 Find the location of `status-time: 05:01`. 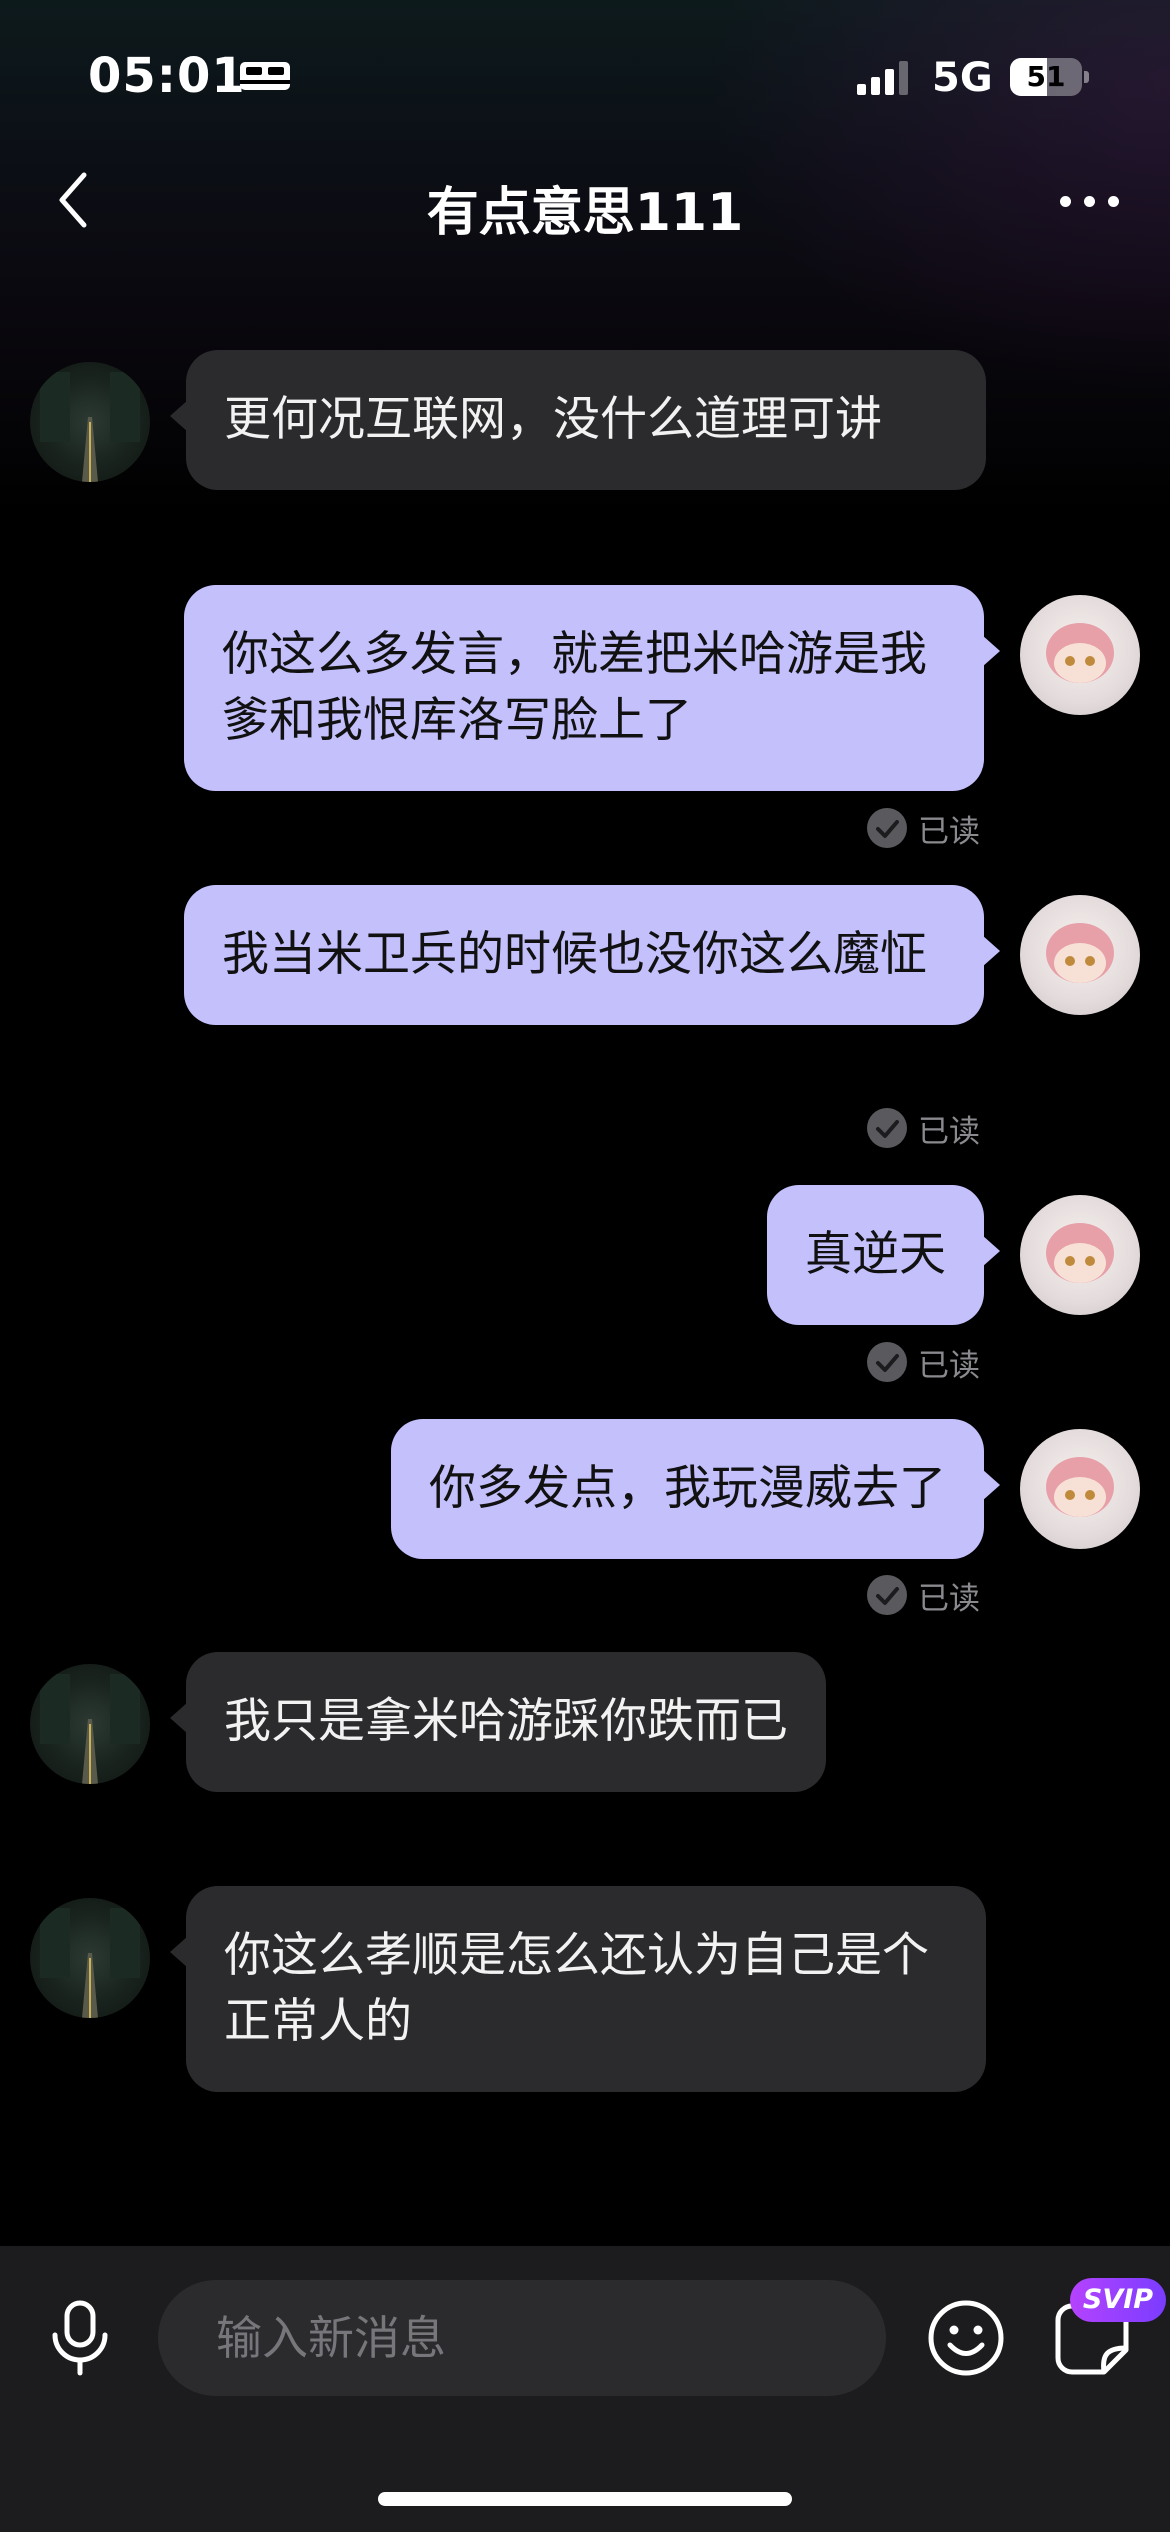

status-time: 05:01 is located at coordinates (167, 76).